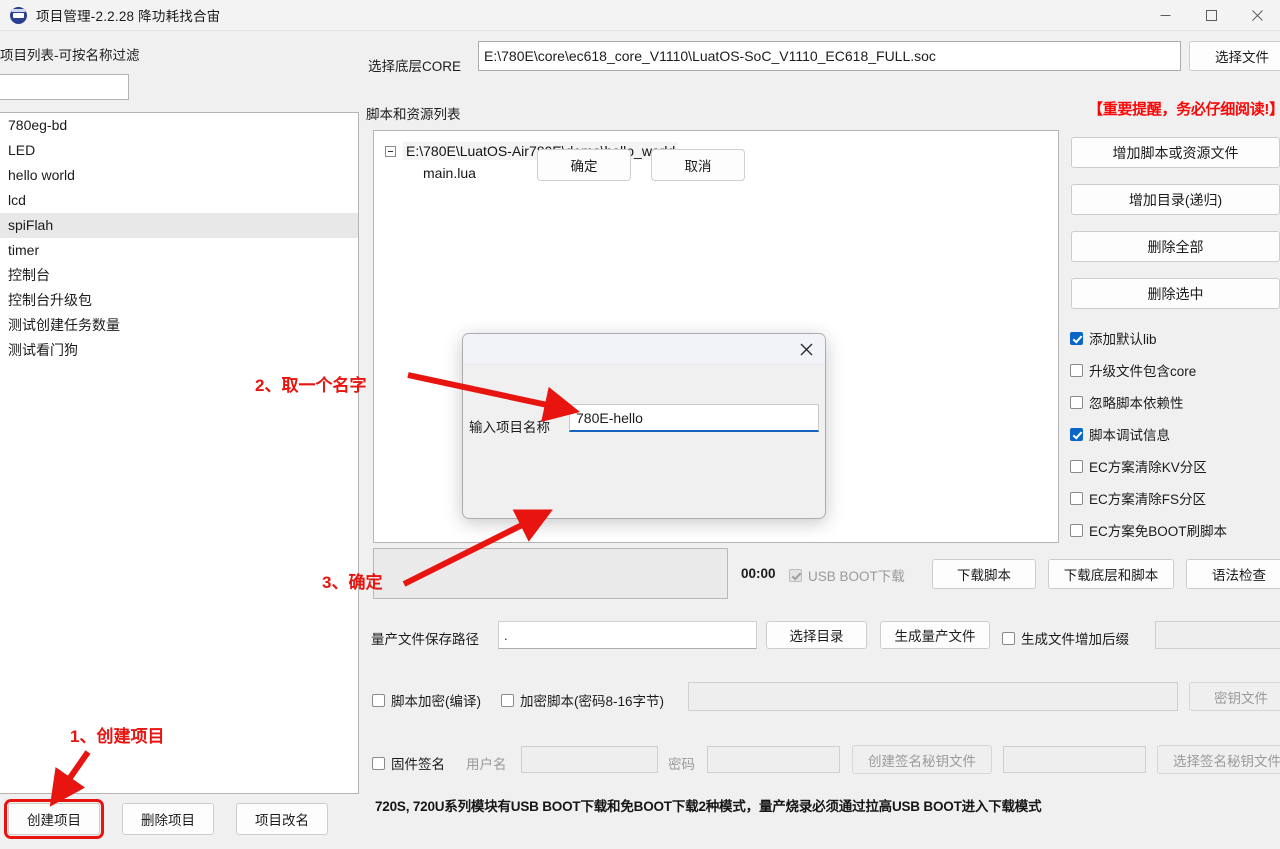  I want to click on download-timer: 00:00, so click(758, 573).